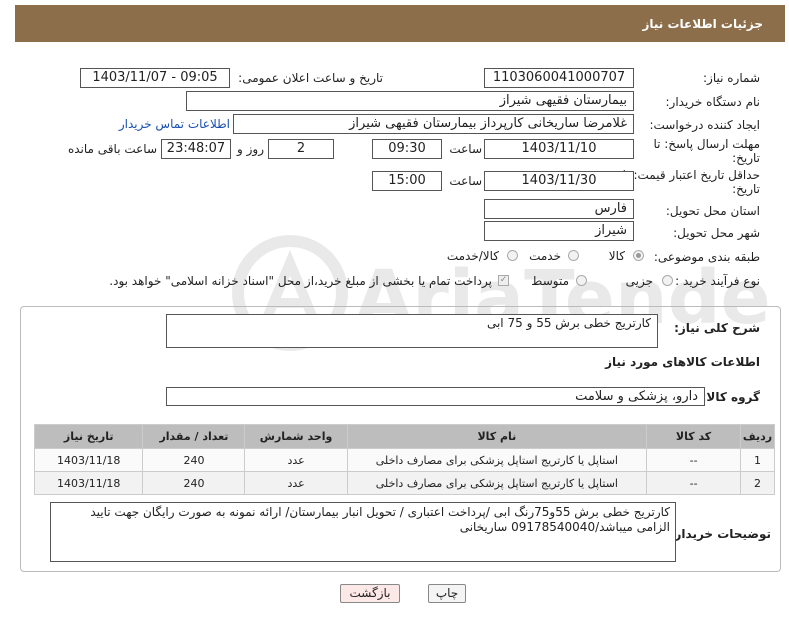  I want to click on summary-textarea: کارتریج خطی برش 55 و 75 ابی, so click(412, 331).